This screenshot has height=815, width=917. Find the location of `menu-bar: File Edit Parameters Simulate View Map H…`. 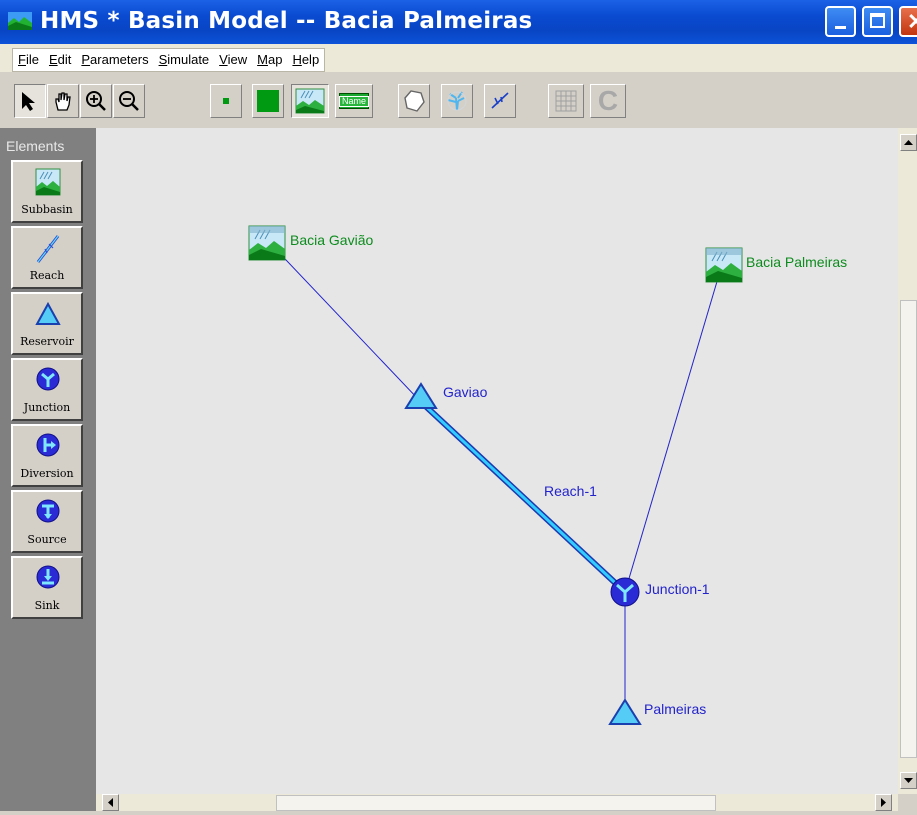

menu-bar: File Edit Parameters Simulate View Map H… is located at coordinates (458, 58).